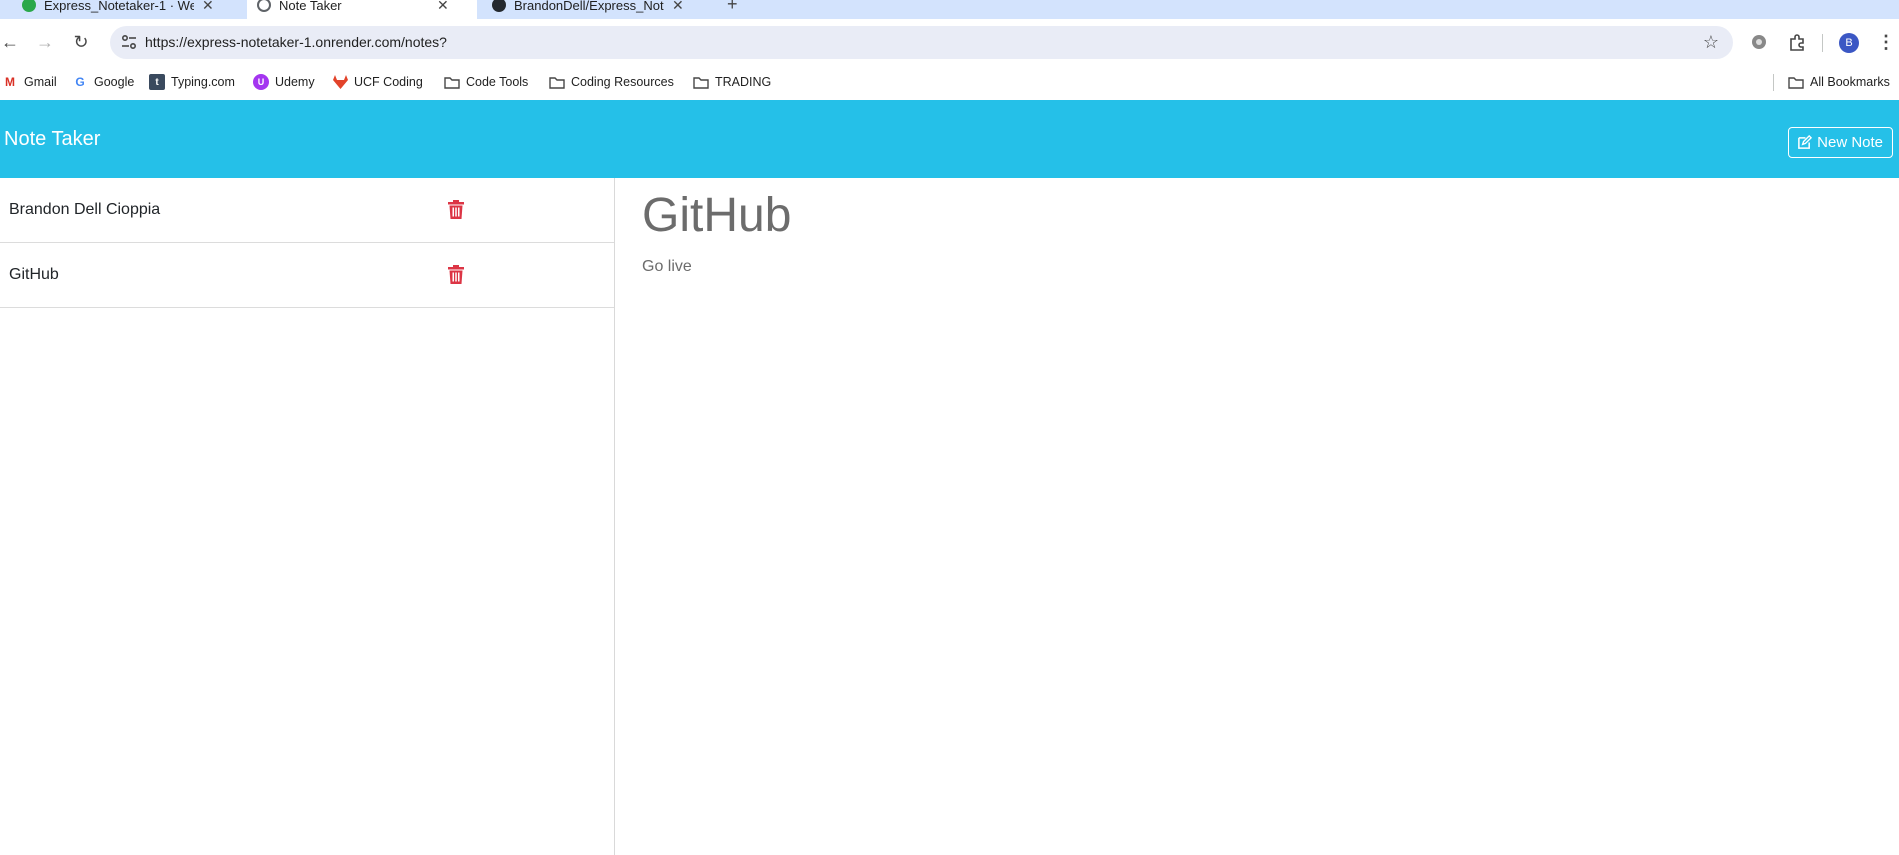 The width and height of the screenshot is (1899, 855). What do you see at coordinates (45, 42) in the screenshot?
I see `forward-arrow-icon: →` at bounding box center [45, 42].